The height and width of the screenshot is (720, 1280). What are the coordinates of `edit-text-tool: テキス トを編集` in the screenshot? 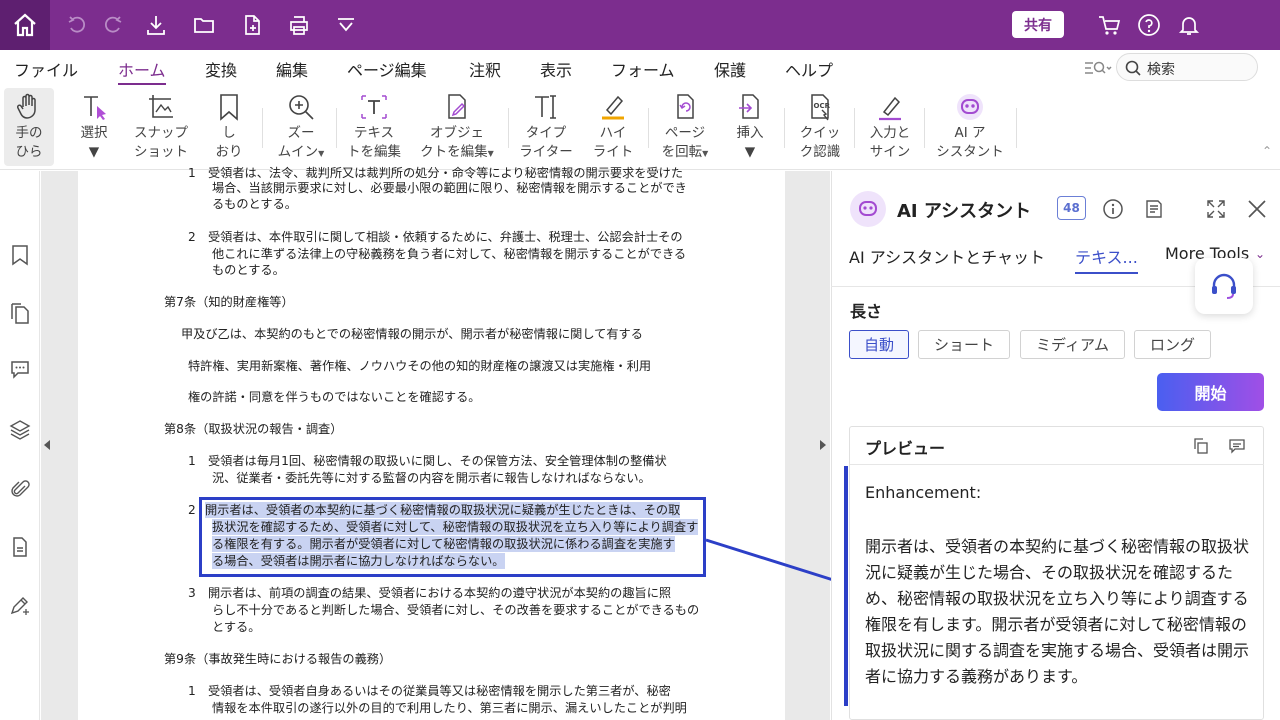 It's located at (374, 127).